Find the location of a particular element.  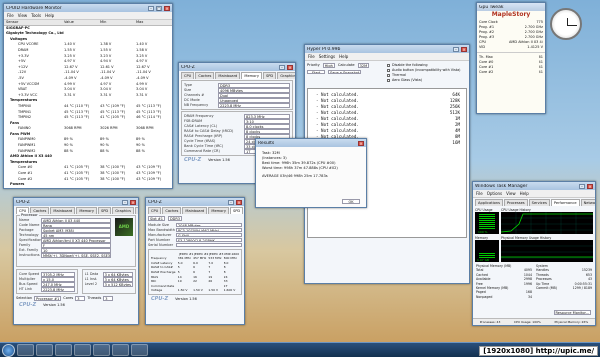

snapshot-button: Save a Snapshot is located at coordinates (345, 72).